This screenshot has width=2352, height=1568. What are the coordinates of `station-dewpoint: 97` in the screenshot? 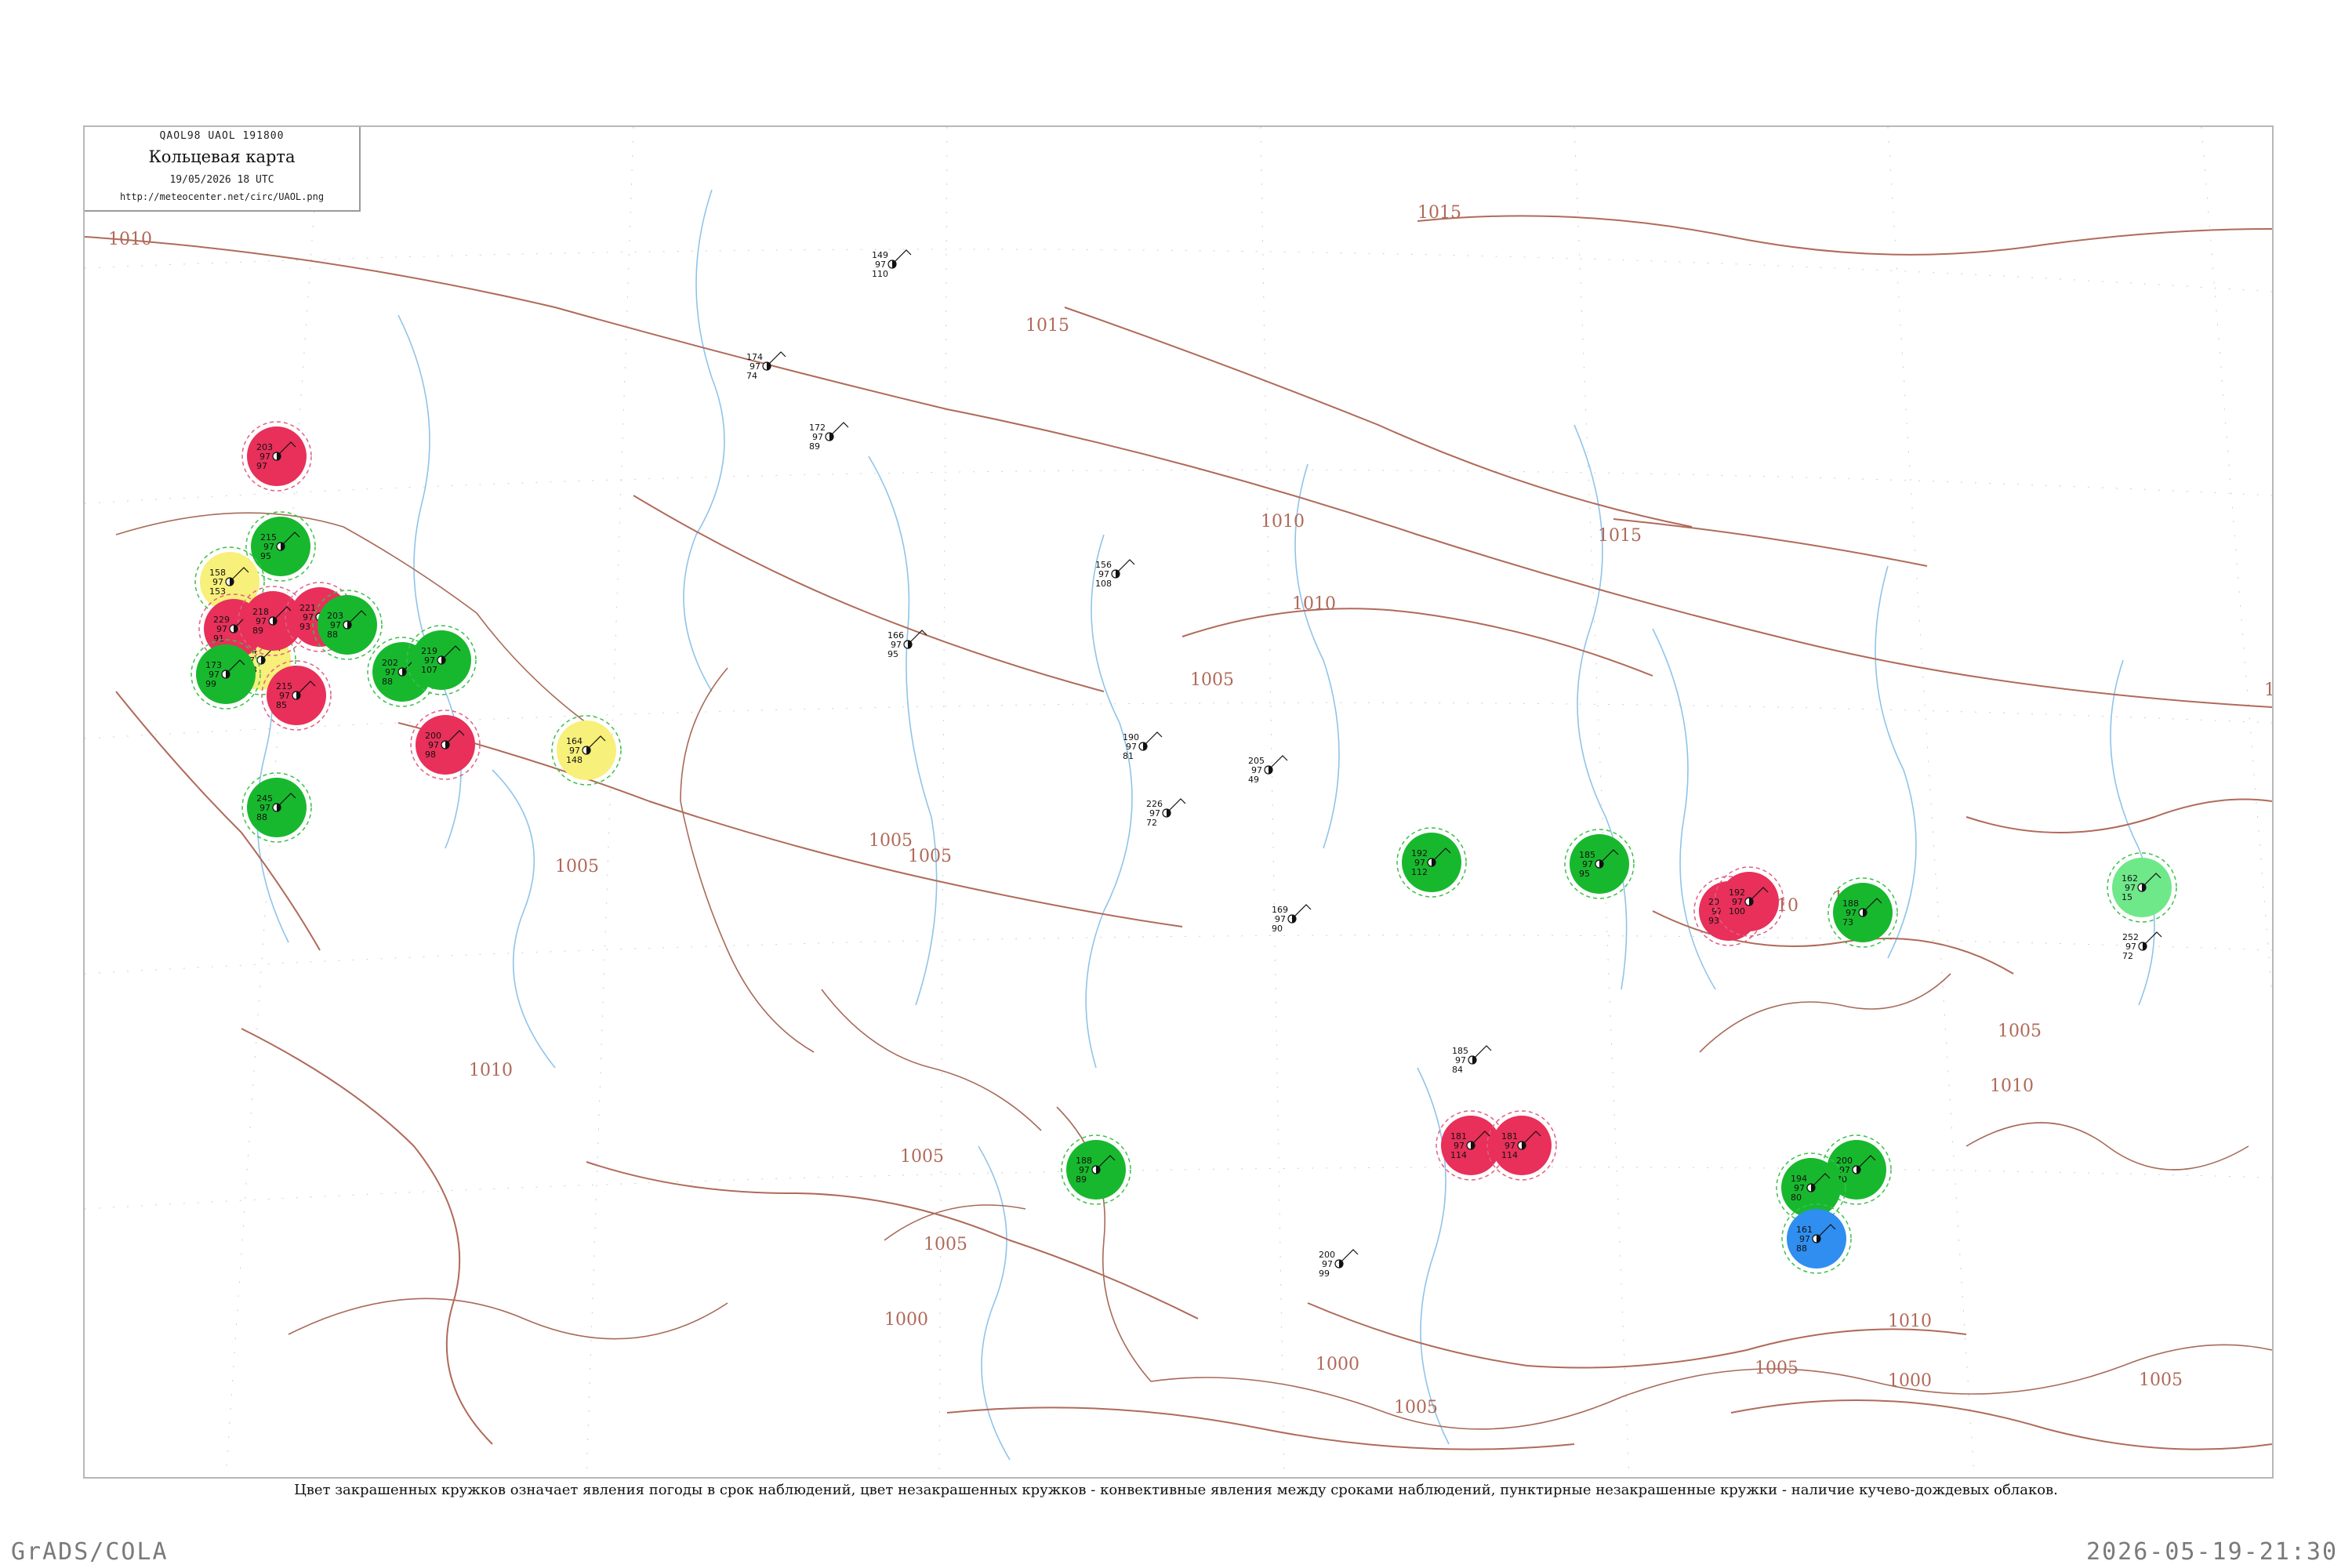 It's located at (261, 466).